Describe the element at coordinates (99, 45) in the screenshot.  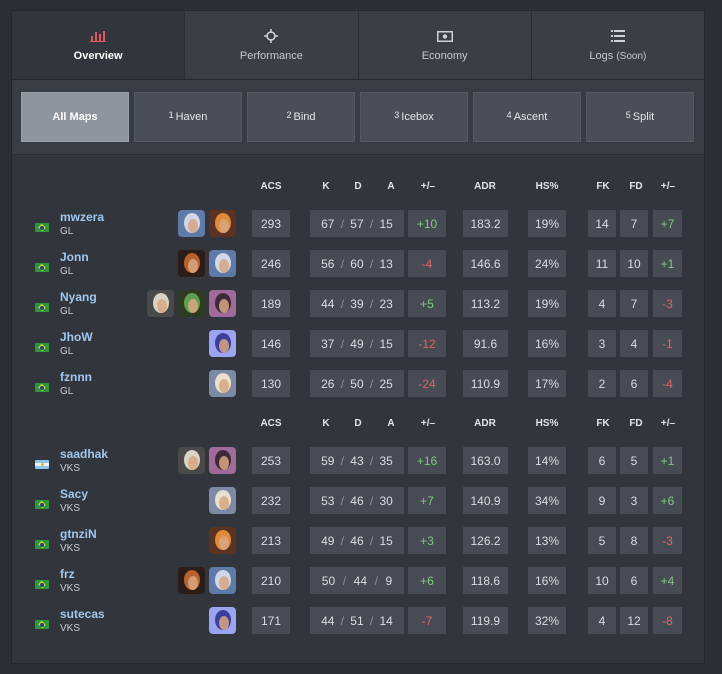
I see `tab-overview: Overview` at that location.